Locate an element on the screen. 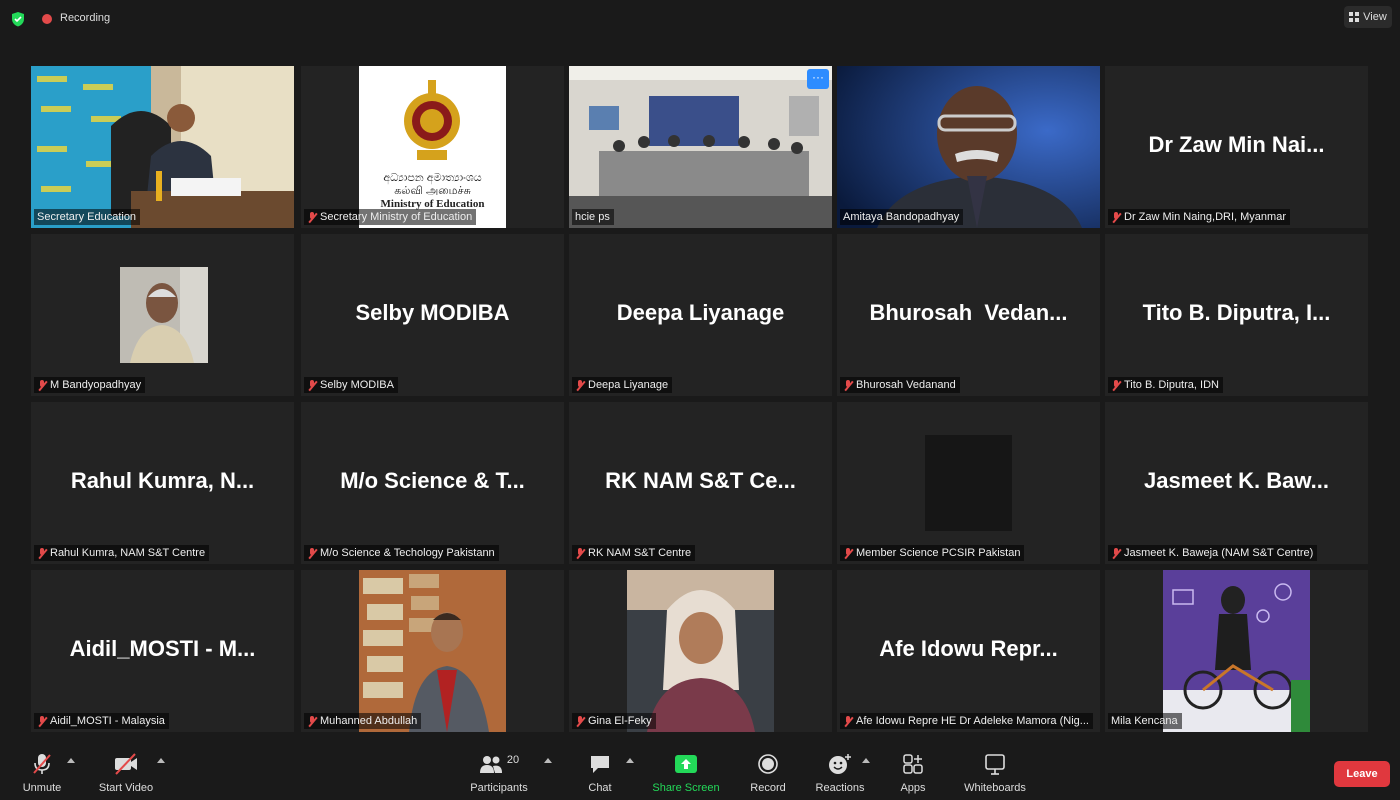 The height and width of the screenshot is (800, 1400). participant-tile-amitaya: Amitaya Bandopadhyay is located at coordinates (968, 147).